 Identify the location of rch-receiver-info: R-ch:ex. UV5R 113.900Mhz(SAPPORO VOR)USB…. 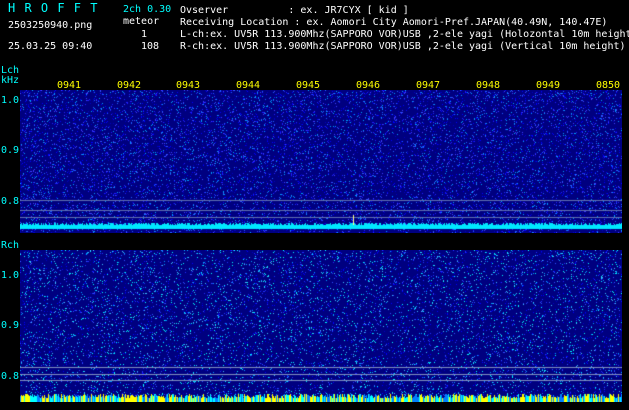
(403, 46).